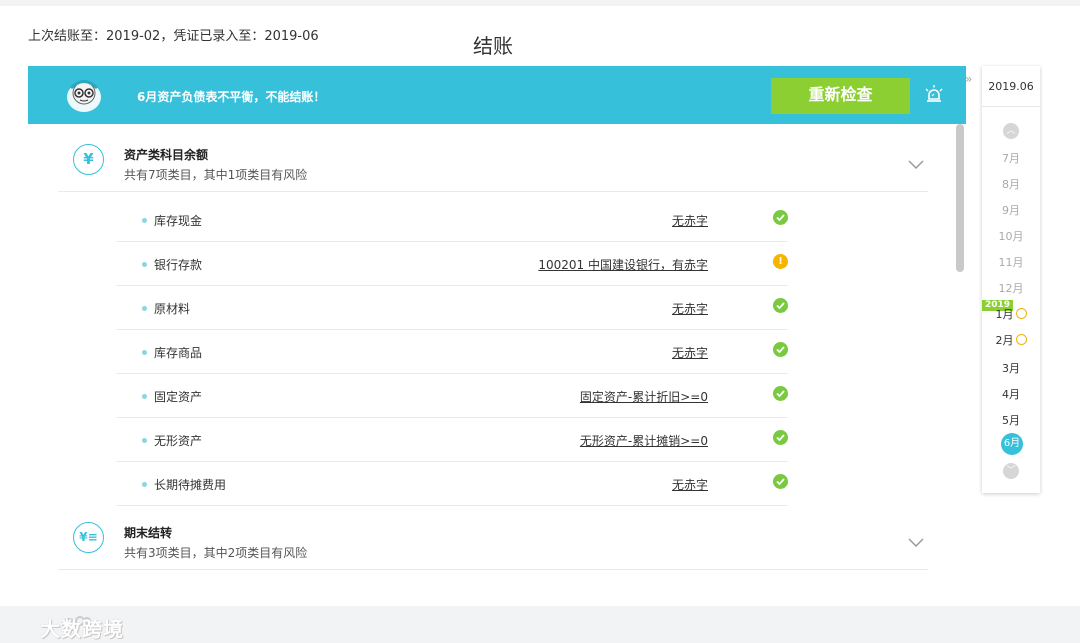 This screenshot has width=1080, height=643. I want to click on month-item: 3月, so click(1011, 368).